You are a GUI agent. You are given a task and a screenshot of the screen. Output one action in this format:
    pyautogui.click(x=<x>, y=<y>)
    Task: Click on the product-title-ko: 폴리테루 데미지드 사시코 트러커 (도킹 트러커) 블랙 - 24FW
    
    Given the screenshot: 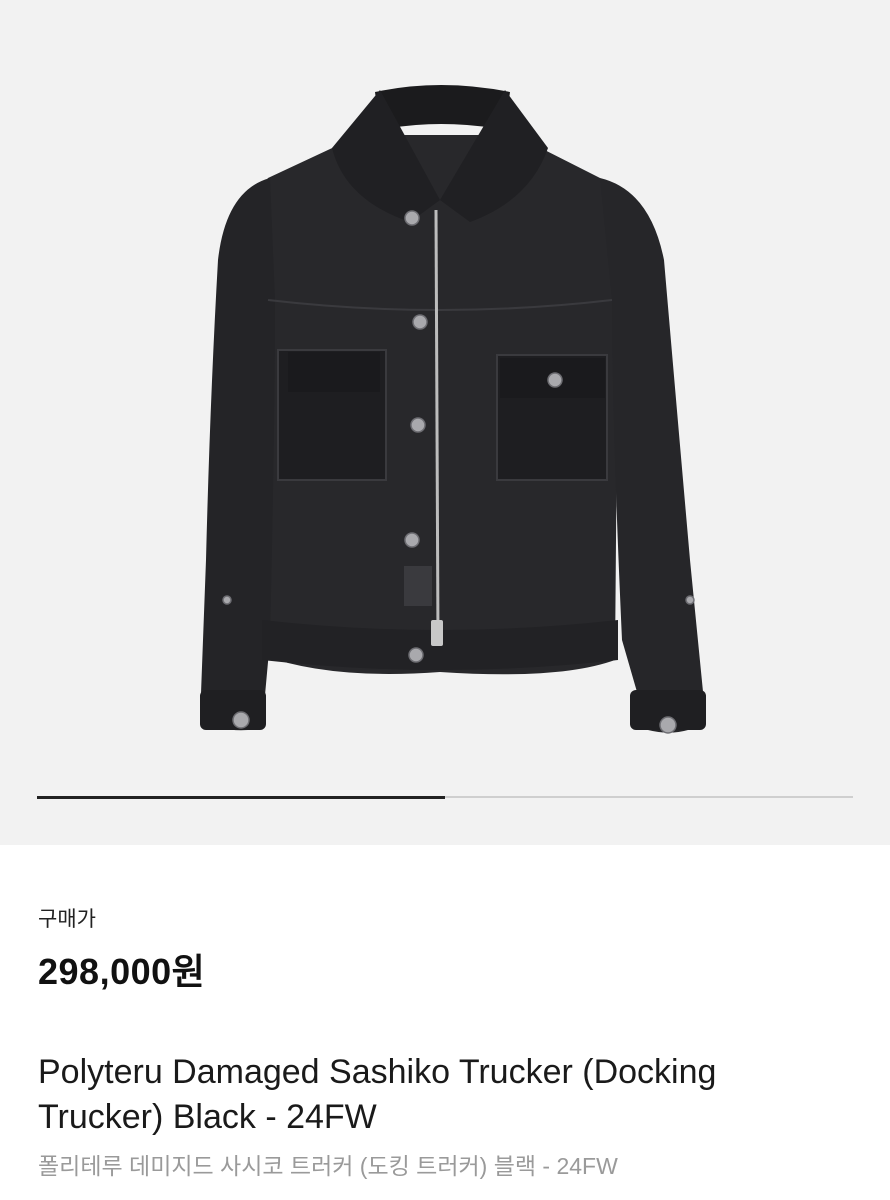 What is the action you would take?
    pyautogui.click(x=328, y=1166)
    